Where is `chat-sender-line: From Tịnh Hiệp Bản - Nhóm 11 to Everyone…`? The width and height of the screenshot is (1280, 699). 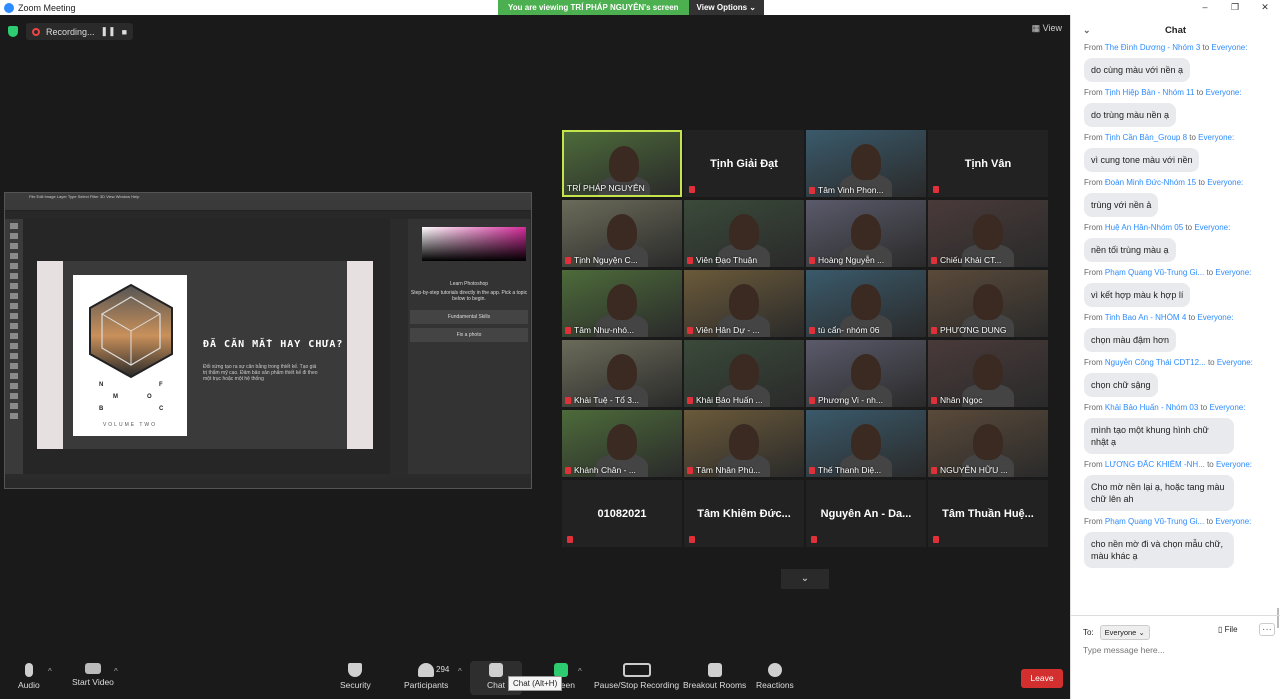
chat-sender-line: From Tịnh Hiệp Bản - Nhóm 11 to Everyone… is located at coordinates (1163, 92).